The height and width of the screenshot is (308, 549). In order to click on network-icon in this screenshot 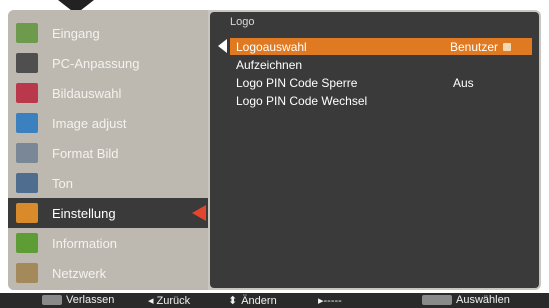, I will do `click(27, 273)`.